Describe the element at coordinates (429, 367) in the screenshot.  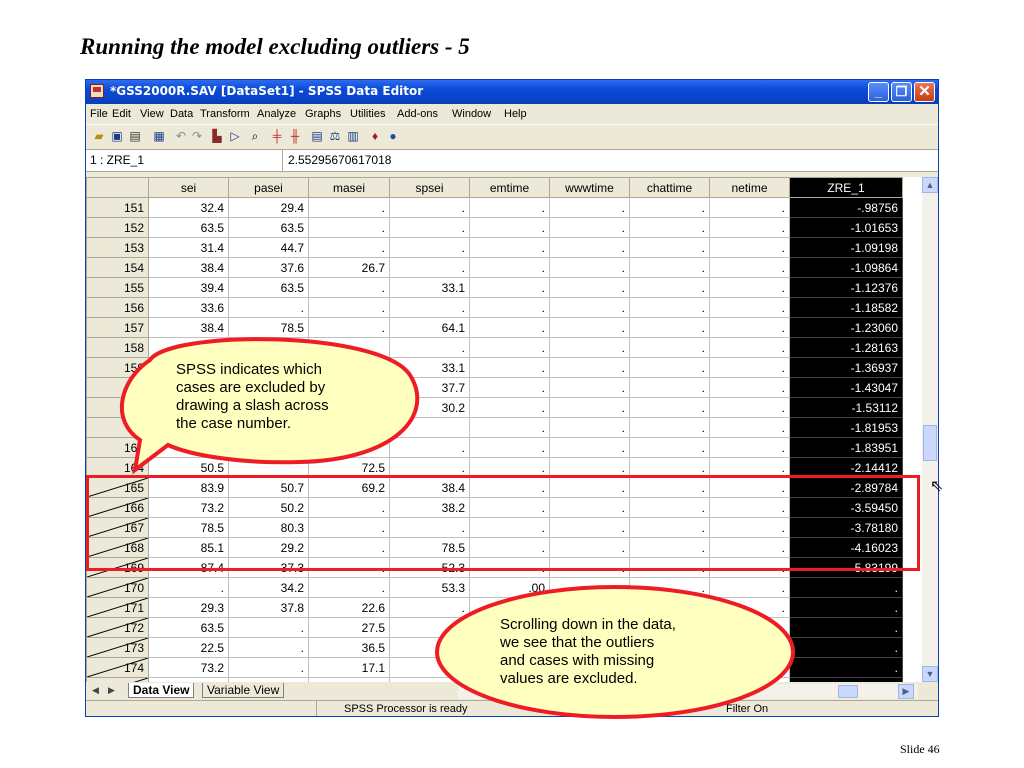
I see `grid-cell: 33.1` at that location.